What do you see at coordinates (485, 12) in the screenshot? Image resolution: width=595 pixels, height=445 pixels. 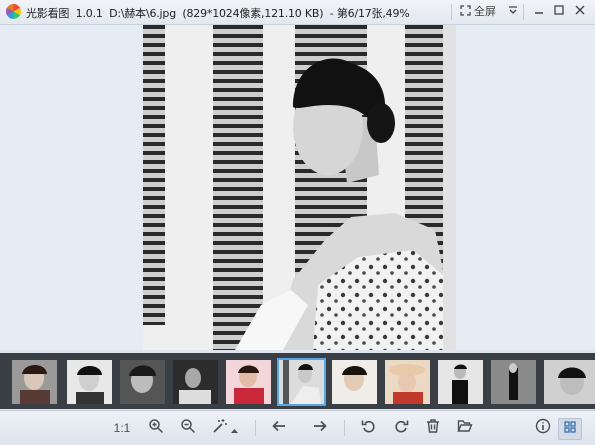 I see `fullscreen-label: 全屏` at bounding box center [485, 12].